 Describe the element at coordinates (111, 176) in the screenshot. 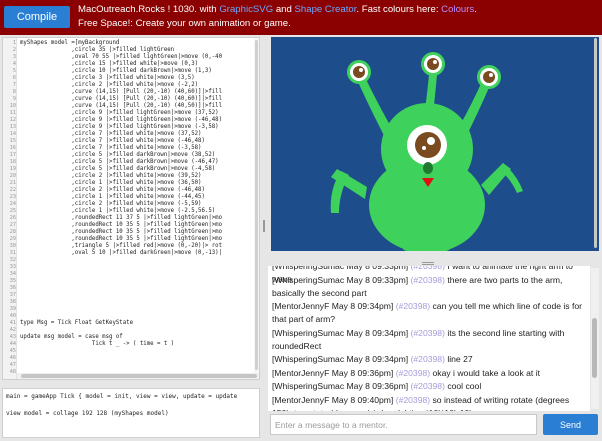

I see `code-line: ,circle 2 |>filled white|>move (39,52)` at that location.